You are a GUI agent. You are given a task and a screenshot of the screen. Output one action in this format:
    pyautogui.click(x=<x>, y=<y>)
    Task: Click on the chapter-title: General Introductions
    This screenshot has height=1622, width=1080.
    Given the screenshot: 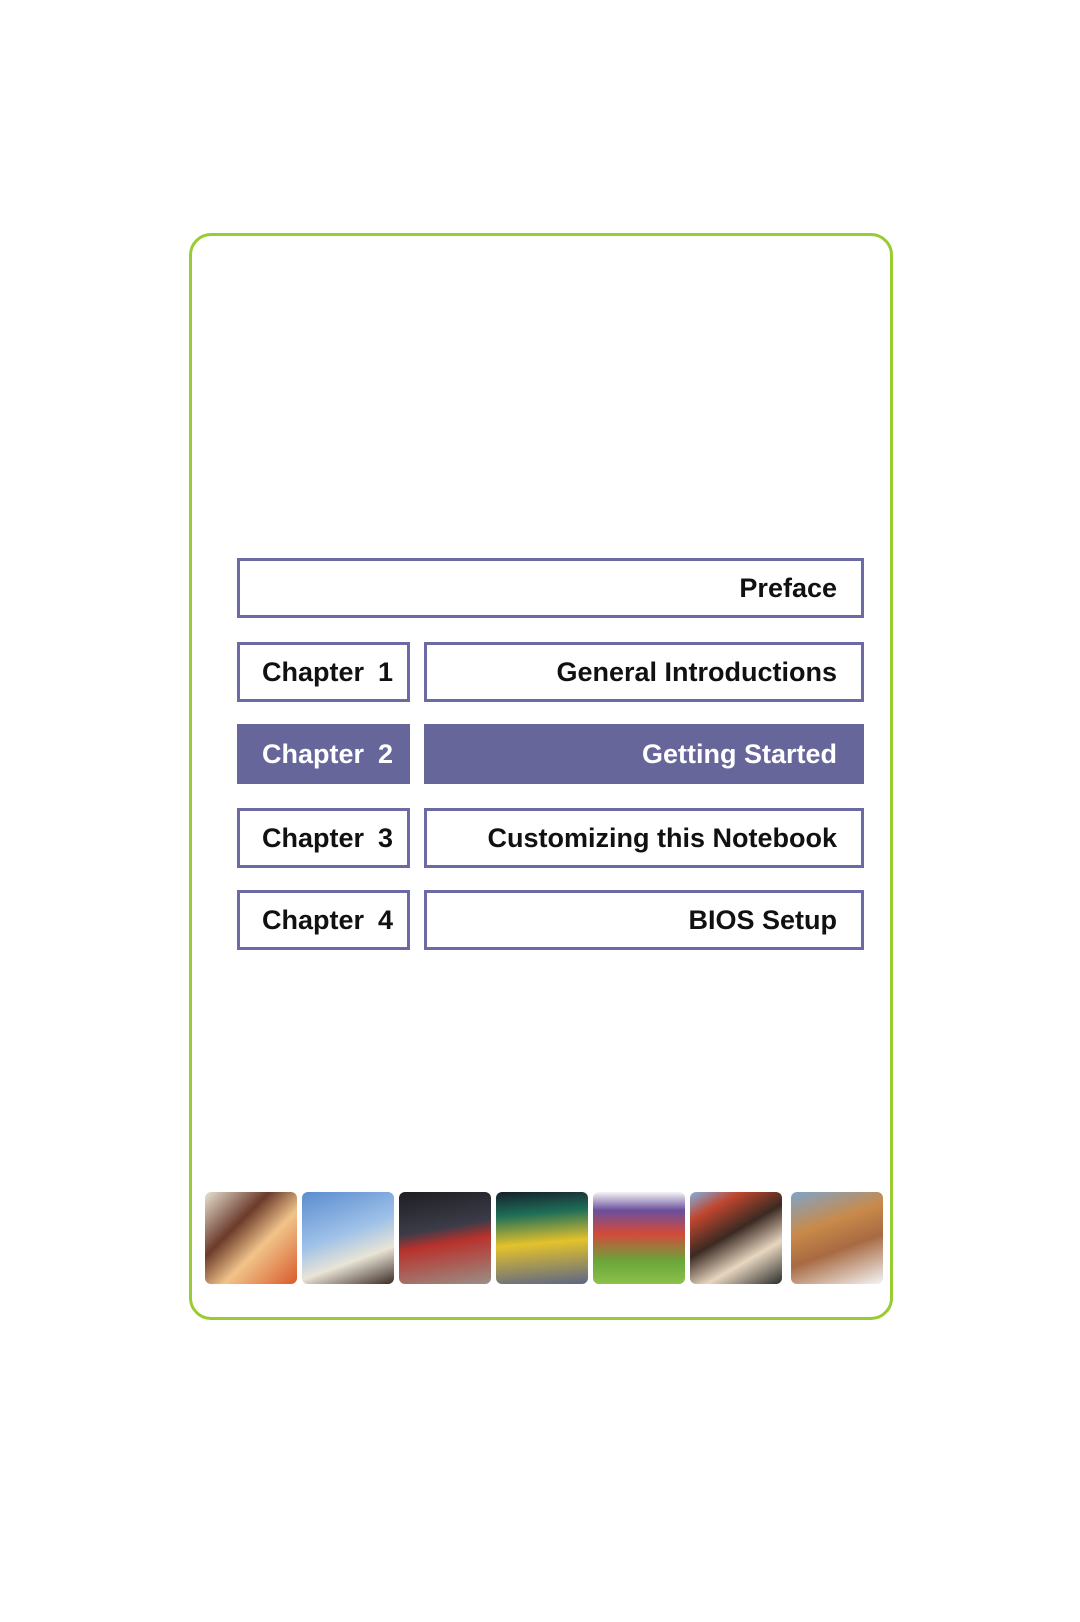 What is the action you would take?
    pyautogui.click(x=696, y=671)
    